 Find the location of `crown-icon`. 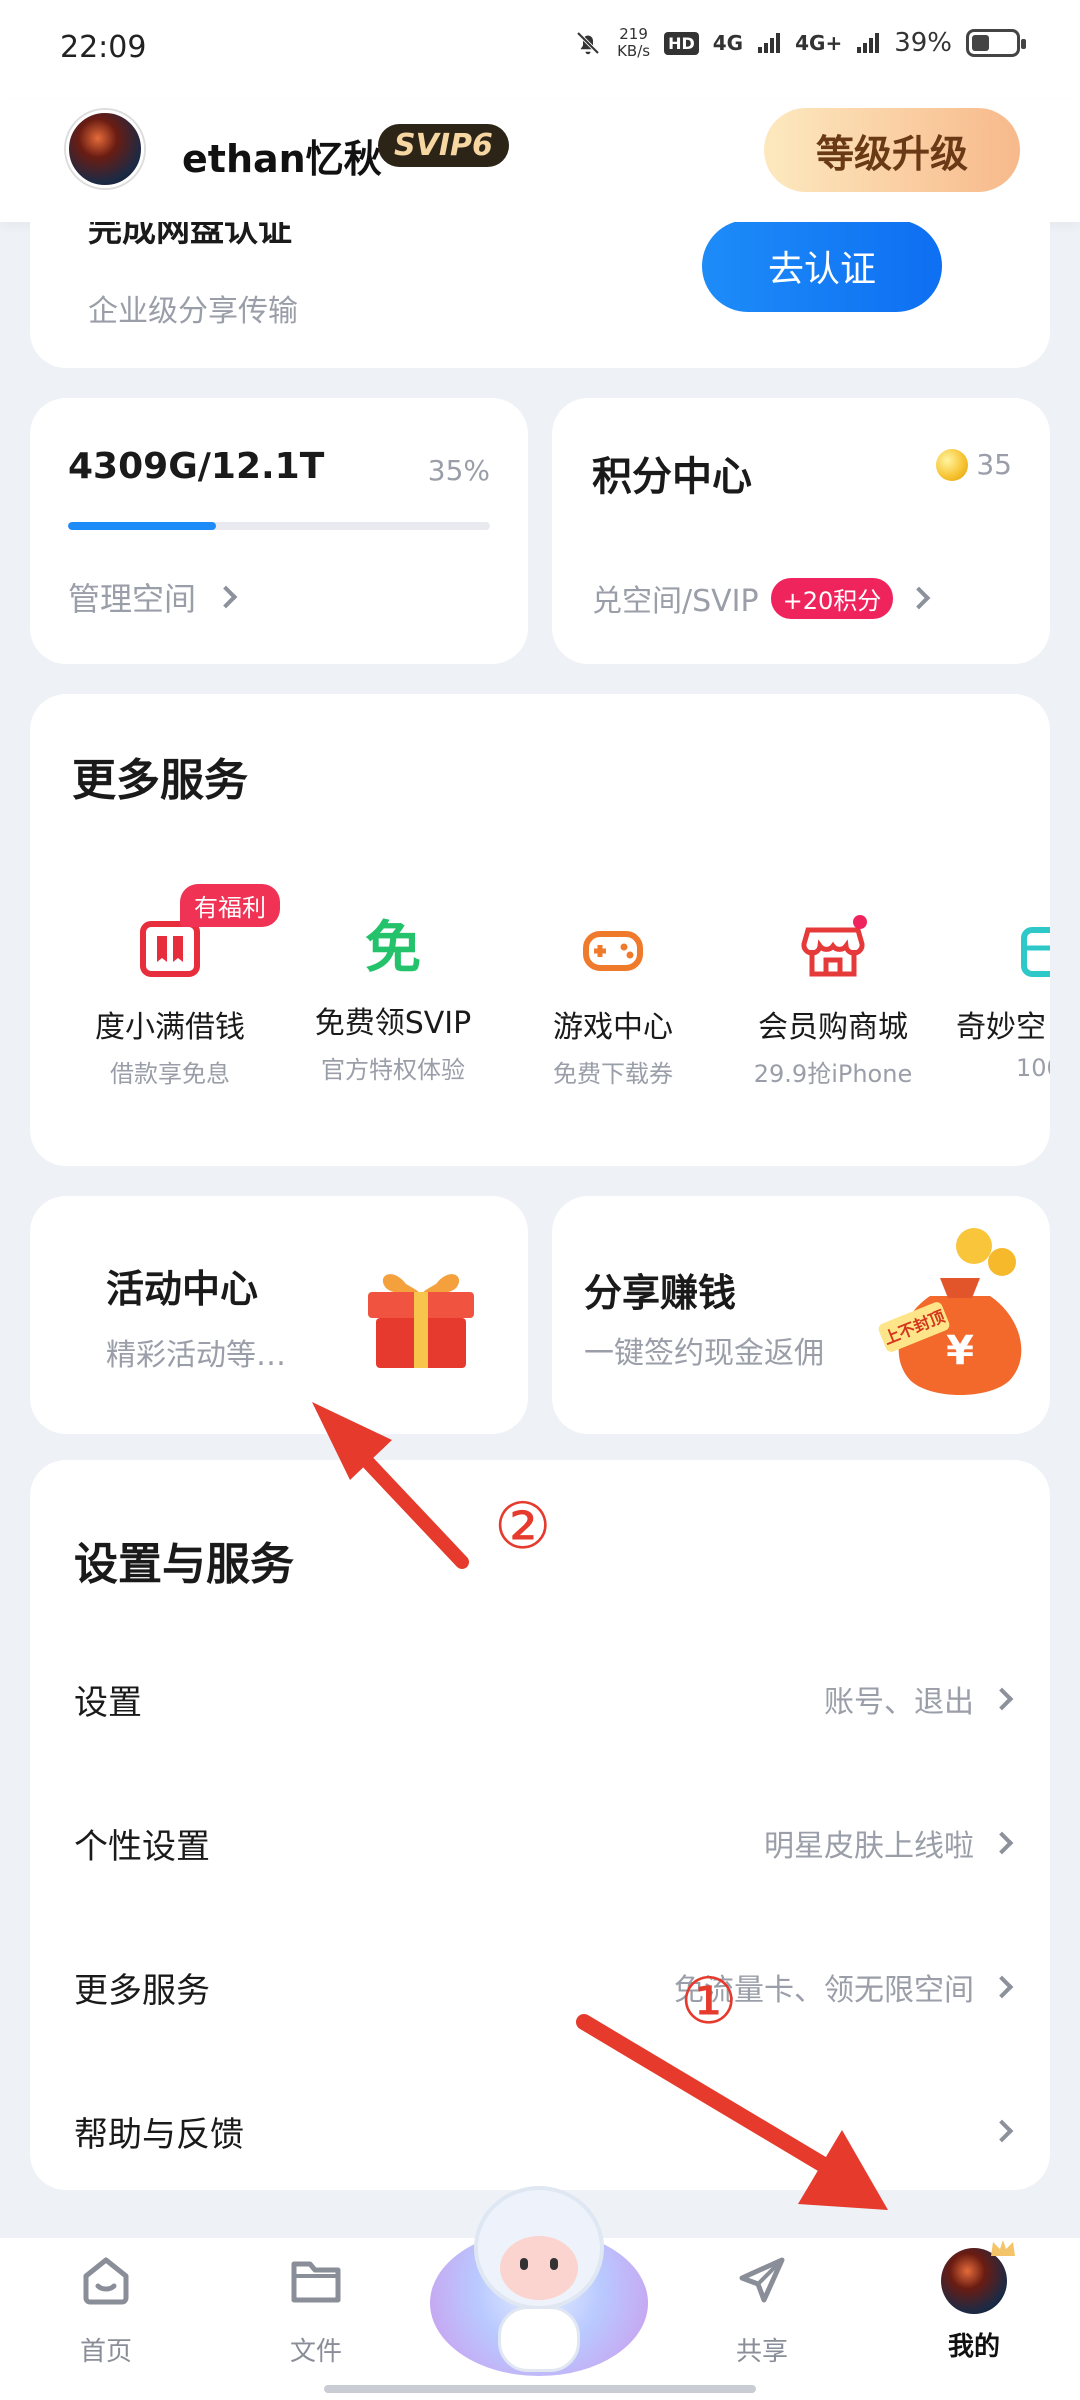

crown-icon is located at coordinates (1003, 2248).